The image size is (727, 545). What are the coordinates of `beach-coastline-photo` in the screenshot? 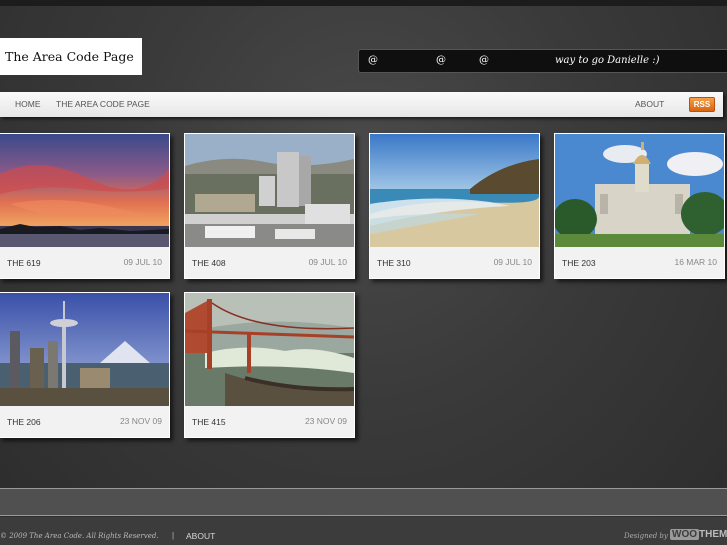 It's located at (454, 190).